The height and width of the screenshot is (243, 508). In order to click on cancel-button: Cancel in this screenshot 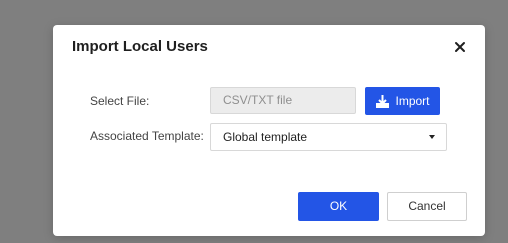, I will do `click(427, 206)`.